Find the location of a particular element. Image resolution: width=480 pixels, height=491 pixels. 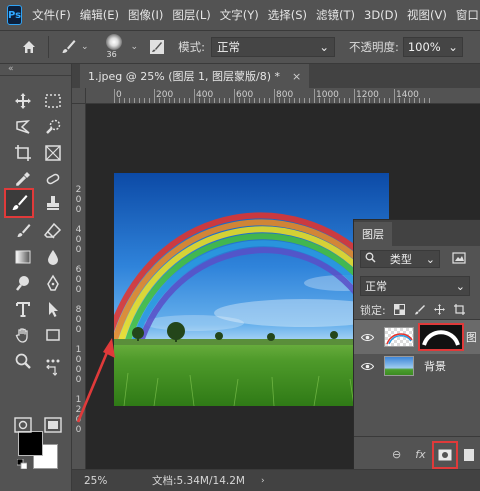

layer-filter-row: 类型 ⌄ is located at coordinates (417, 259).